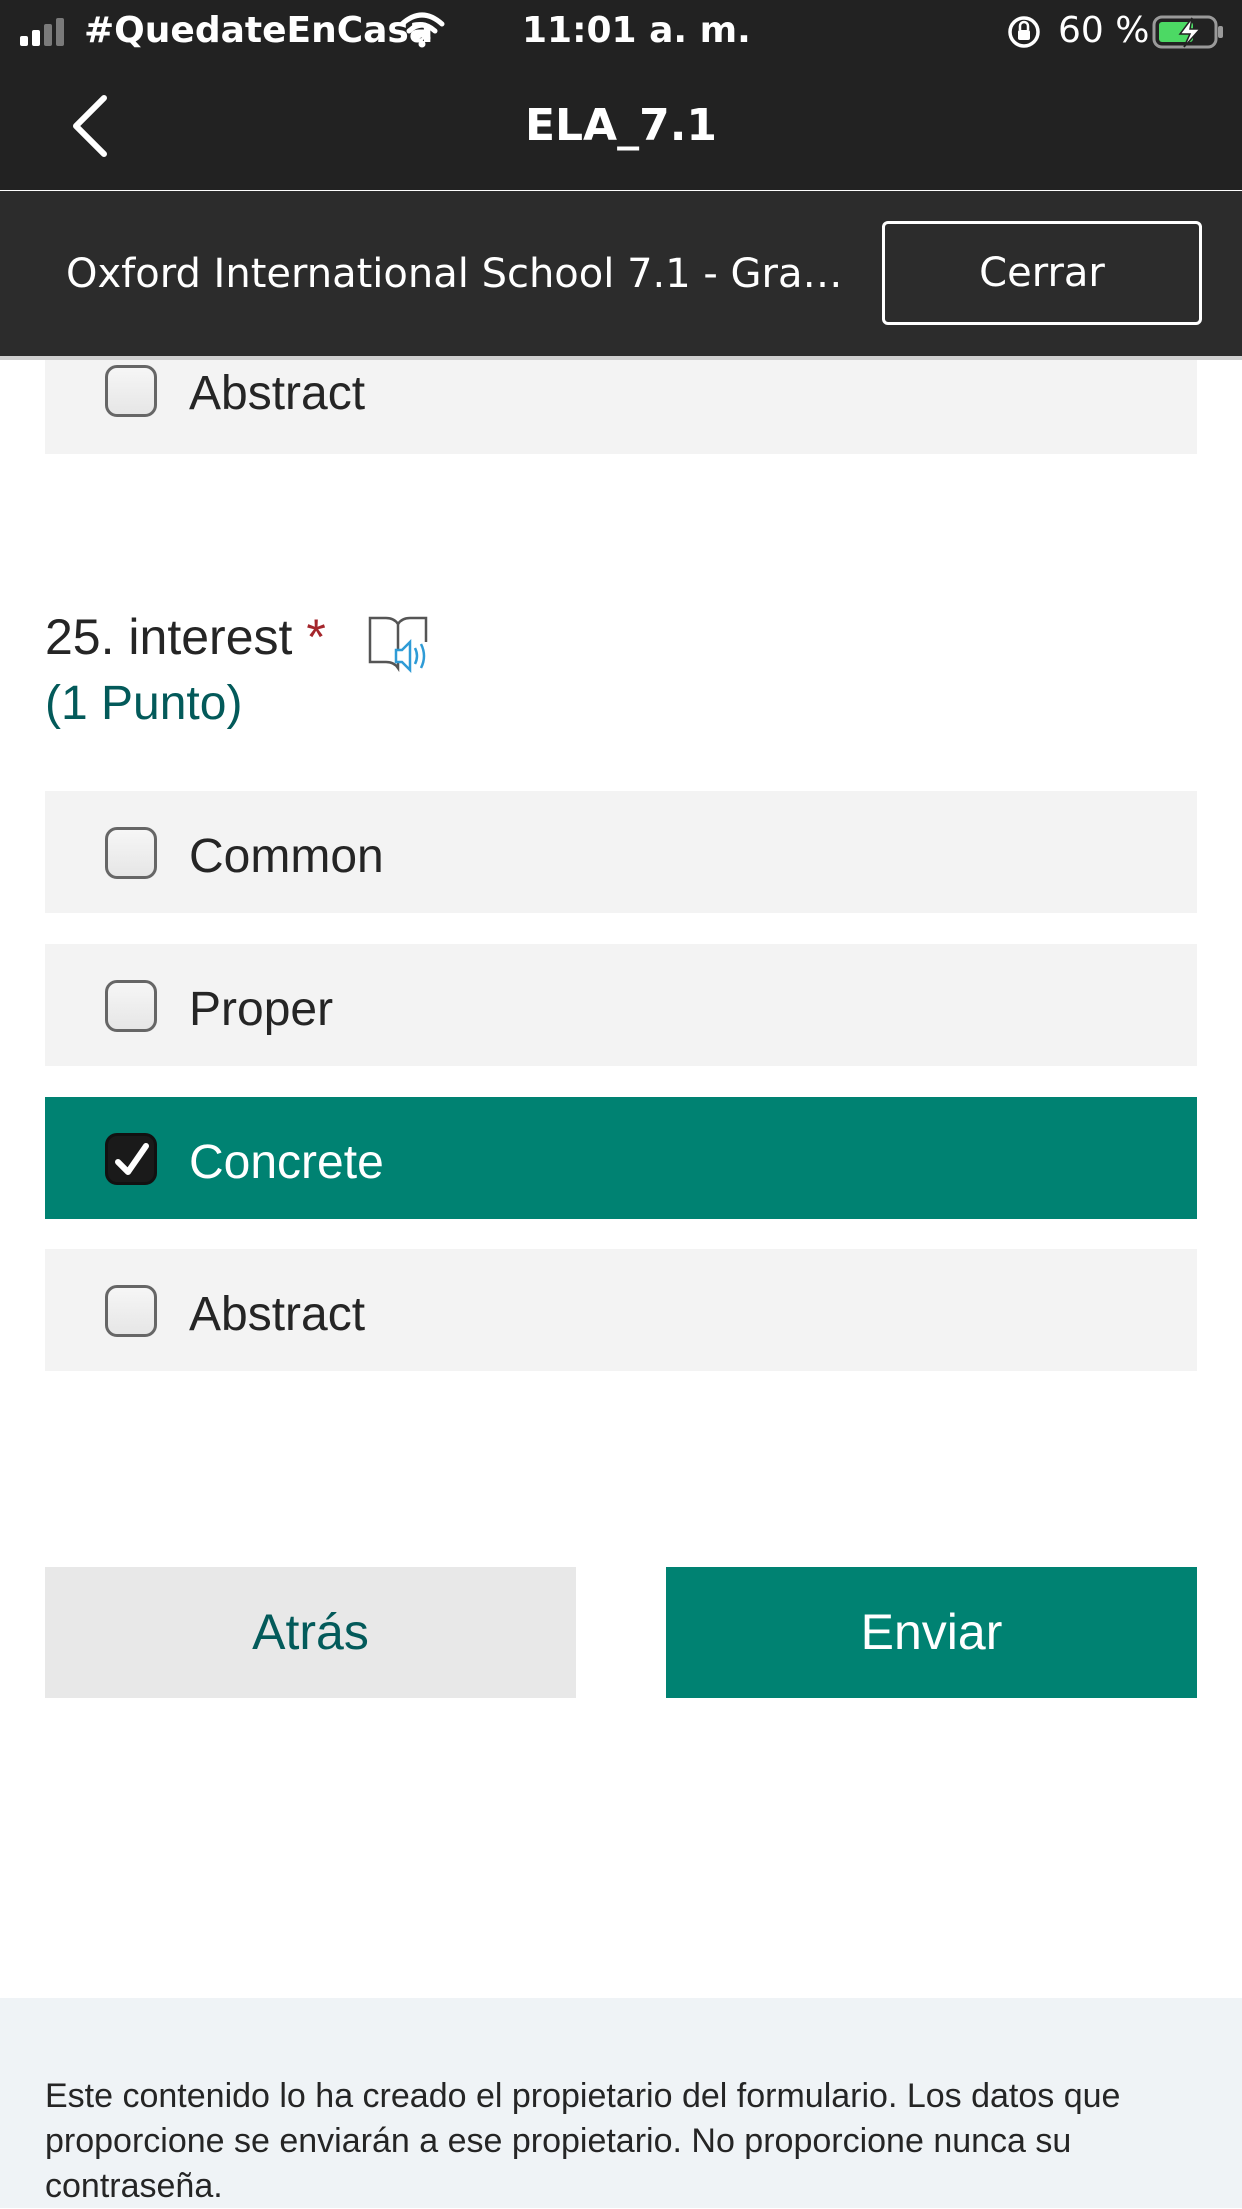 This screenshot has width=1242, height=2209. I want to click on checkmark-icon, so click(132, 1159).